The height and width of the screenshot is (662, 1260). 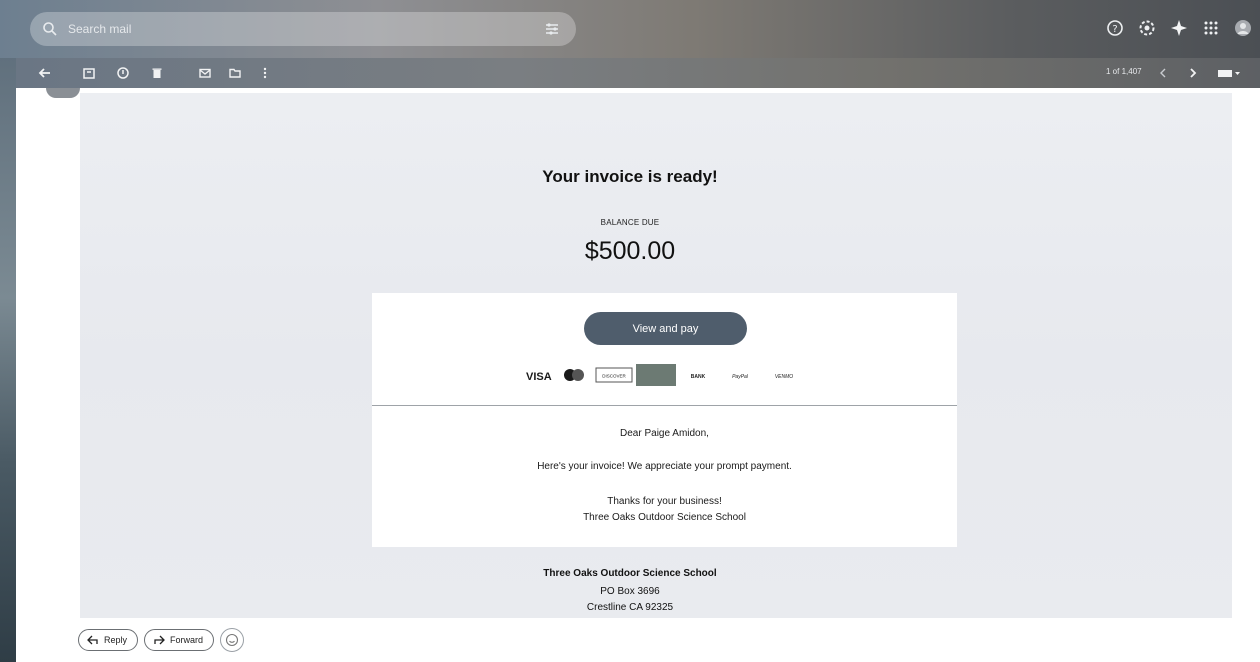 What do you see at coordinates (50, 29) in the screenshot?
I see `search-icon` at bounding box center [50, 29].